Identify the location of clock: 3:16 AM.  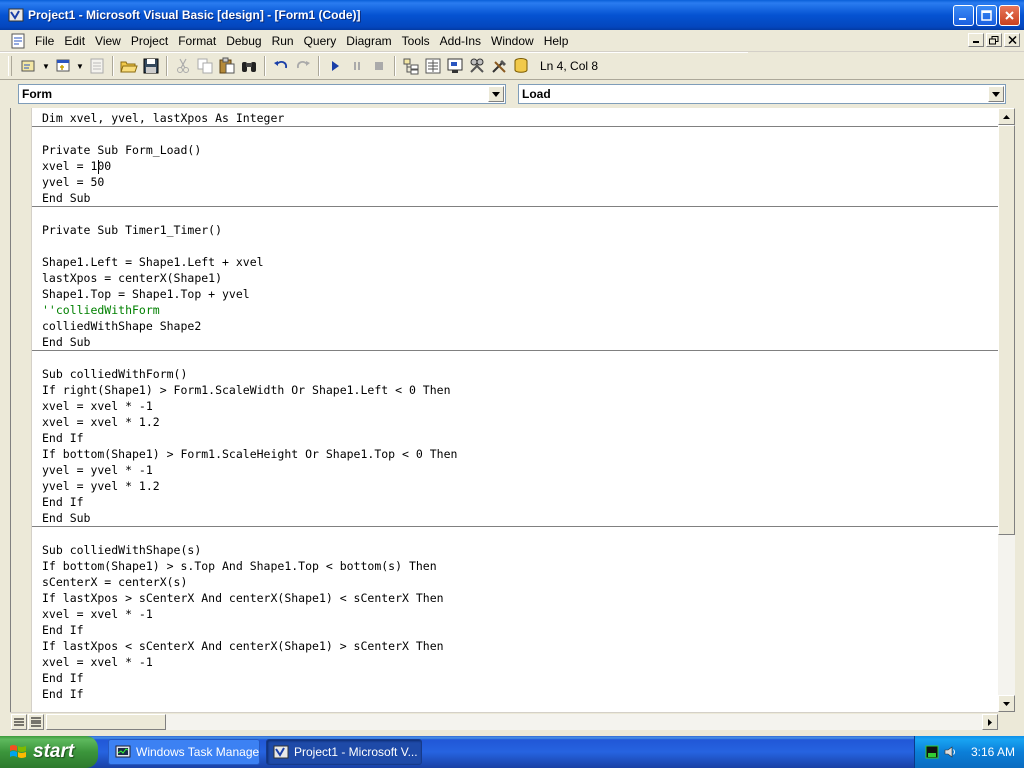
(993, 752).